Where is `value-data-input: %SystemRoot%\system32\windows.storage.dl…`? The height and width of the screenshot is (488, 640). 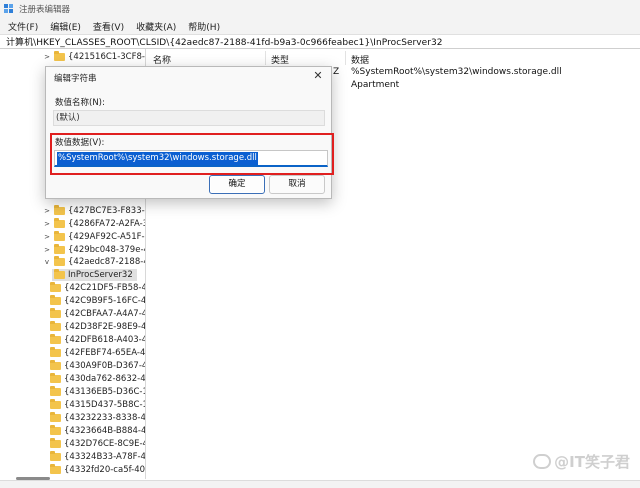
value-data-input: %SystemRoot%\system32\windows.storage.dl… is located at coordinates (191, 158).